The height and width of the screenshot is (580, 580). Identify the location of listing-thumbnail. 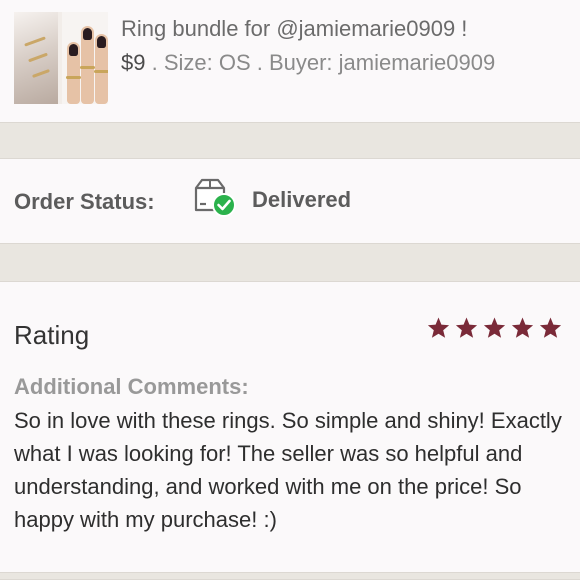
(61, 58).